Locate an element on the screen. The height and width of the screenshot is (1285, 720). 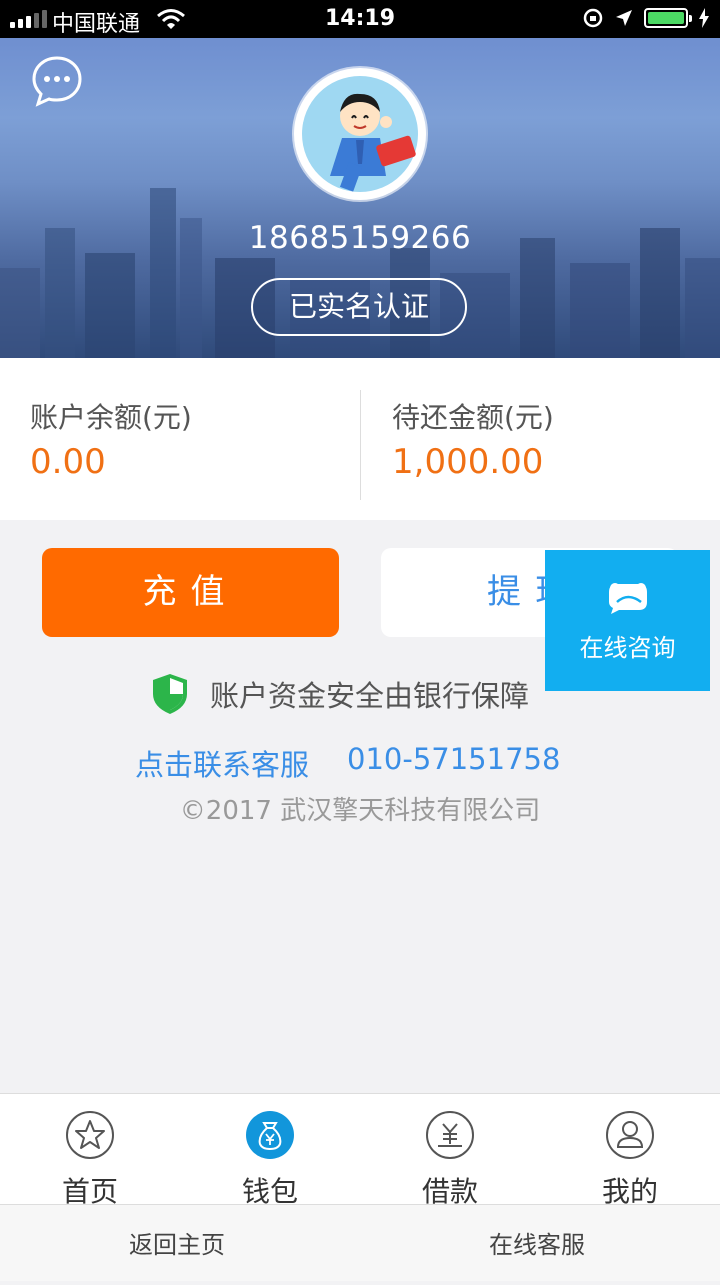
battery-icon is located at coordinates (668, 18).